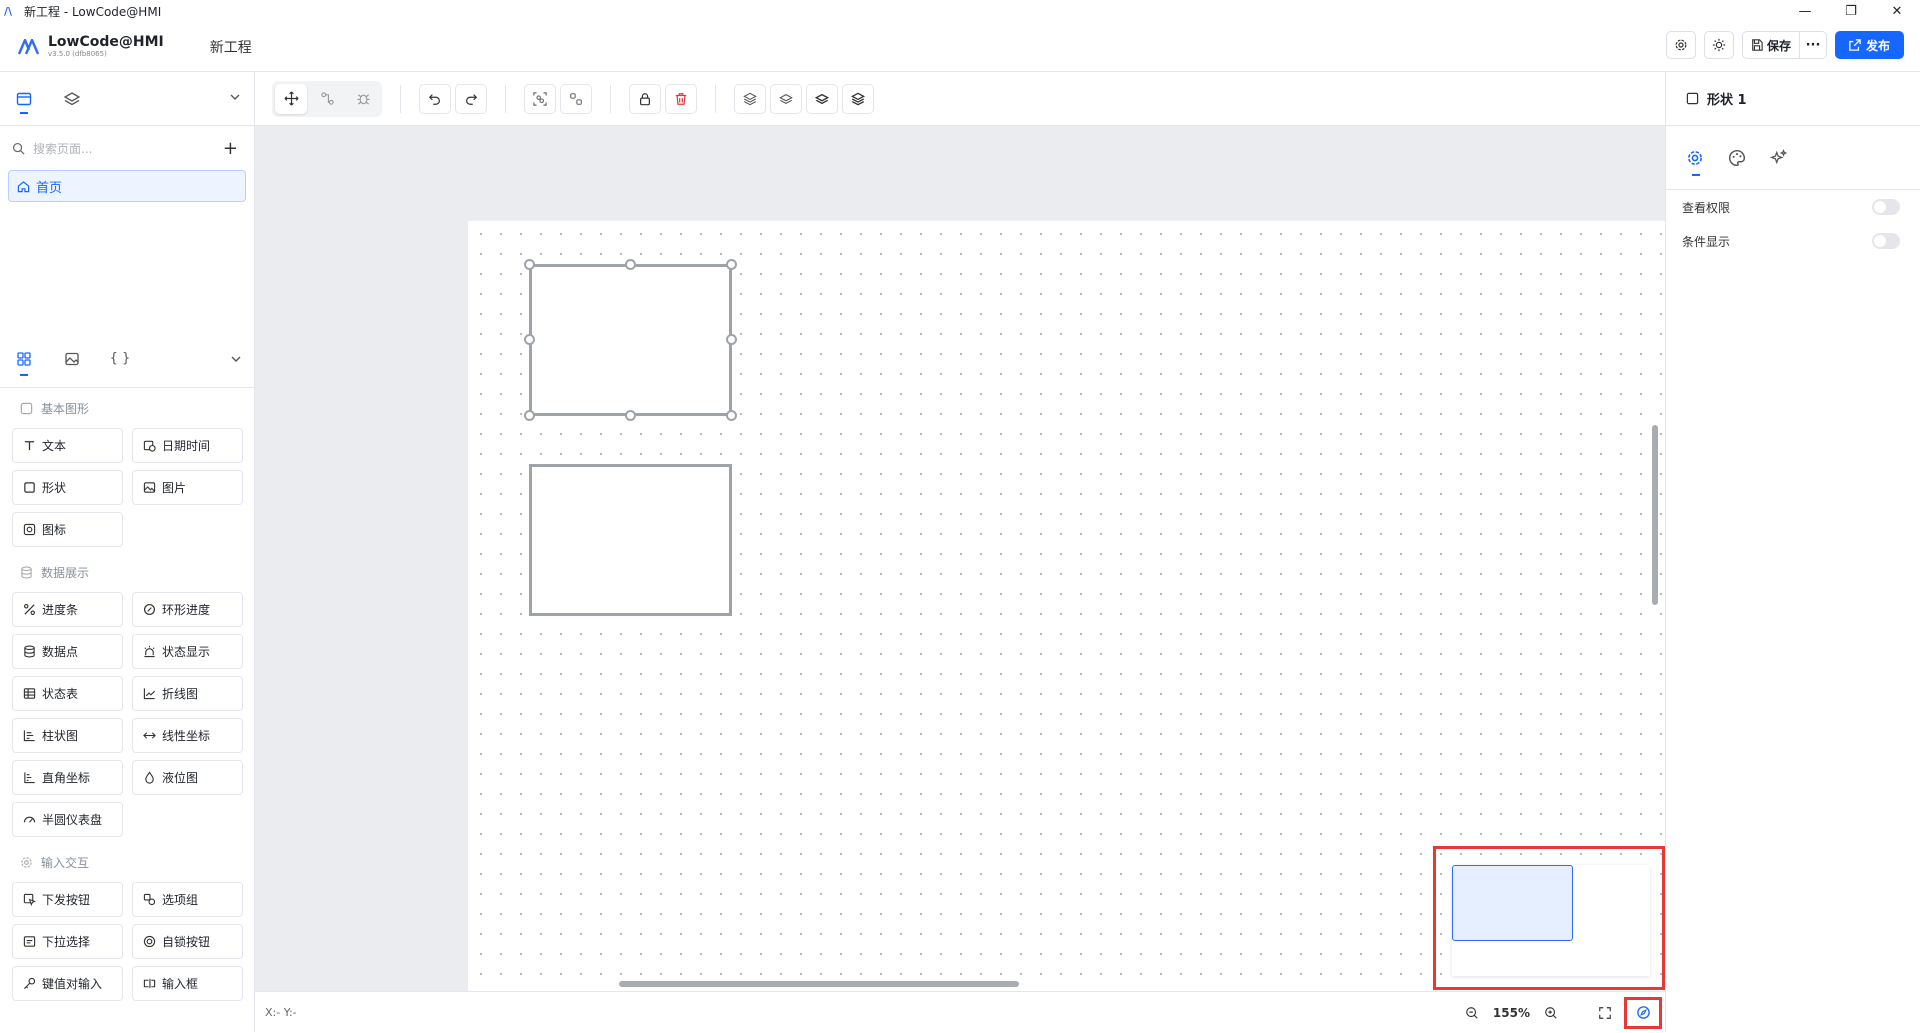  What do you see at coordinates (731, 339) in the screenshot?
I see `resize-handle-e` at bounding box center [731, 339].